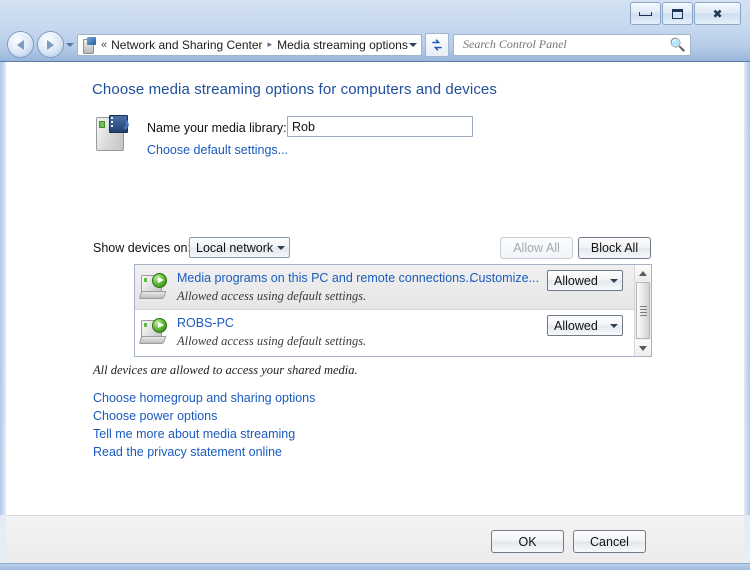  Describe the element at coordinates (747, 288) in the screenshot. I see `window-frame-right` at that location.